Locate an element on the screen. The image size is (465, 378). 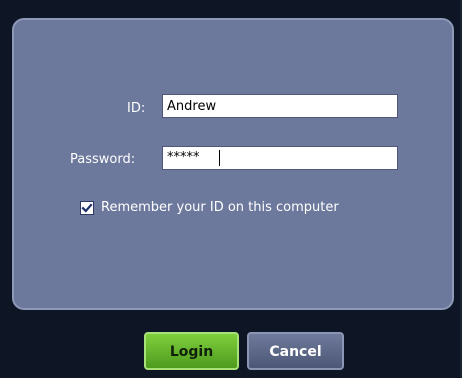
check-icon is located at coordinates (87, 208).